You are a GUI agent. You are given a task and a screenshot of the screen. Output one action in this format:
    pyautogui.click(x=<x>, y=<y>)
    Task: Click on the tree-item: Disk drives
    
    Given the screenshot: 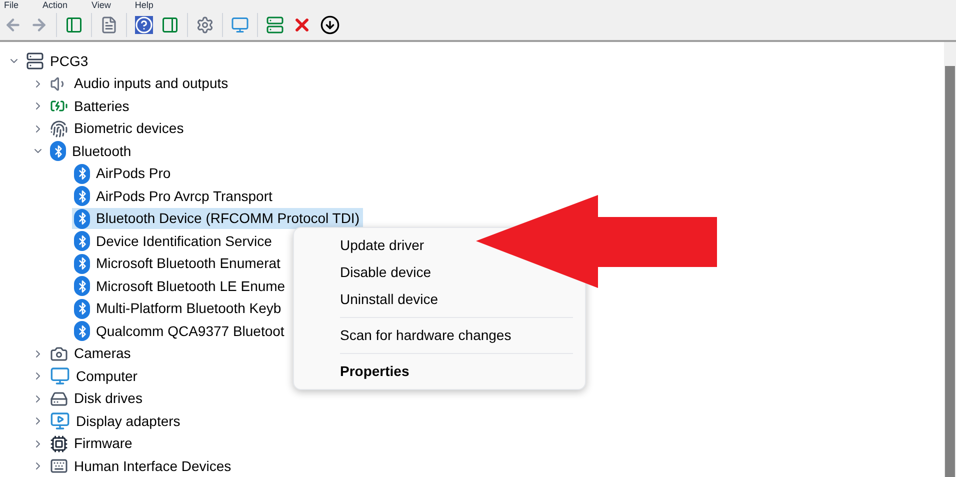 What is the action you would take?
    pyautogui.click(x=97, y=399)
    